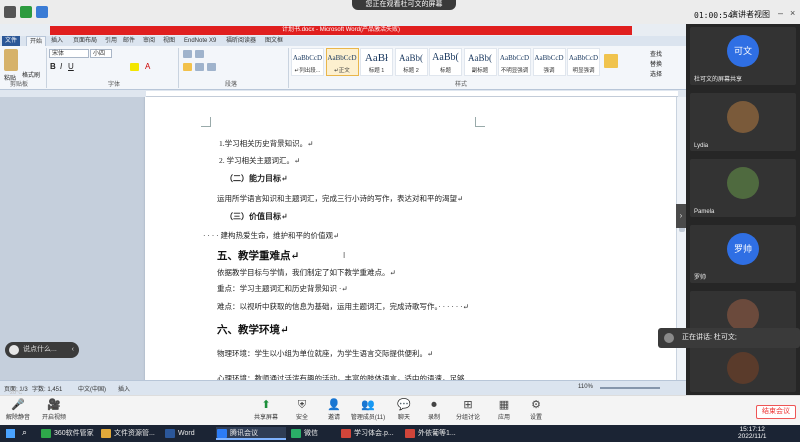  Describe the element at coordinates (11, 41) in the screenshot. I see `tab-0: 文件` at that location.